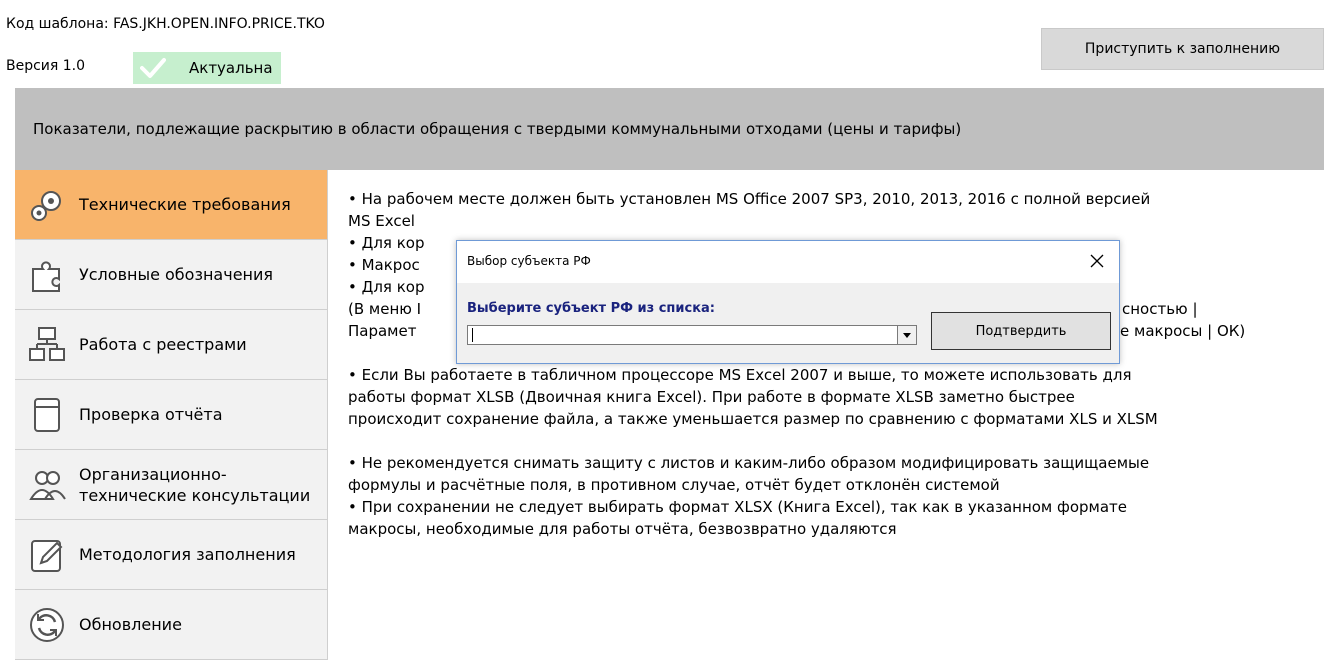 This screenshot has height=661, width=1324. I want to click on sidebar-item-registries: Работа с реестрами, so click(171, 345).